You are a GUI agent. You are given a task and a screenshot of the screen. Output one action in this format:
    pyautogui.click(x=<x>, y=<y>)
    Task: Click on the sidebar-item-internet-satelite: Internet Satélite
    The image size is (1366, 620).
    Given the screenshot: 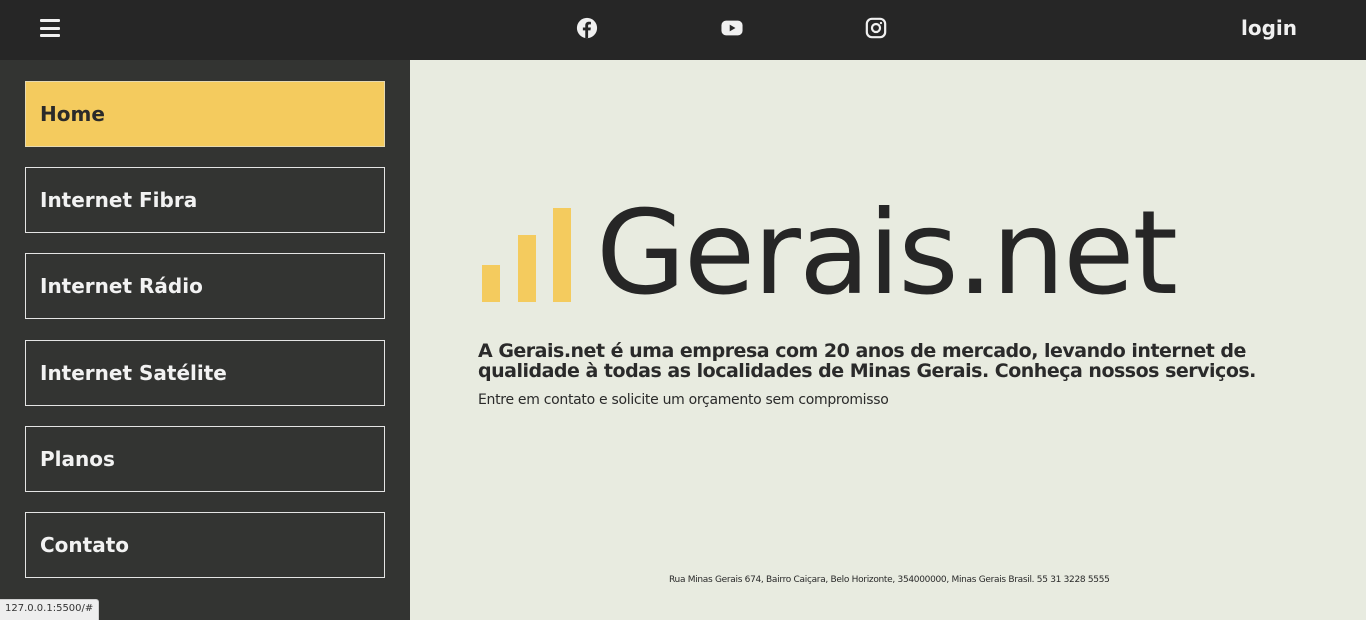 What is the action you would take?
    pyautogui.click(x=205, y=373)
    